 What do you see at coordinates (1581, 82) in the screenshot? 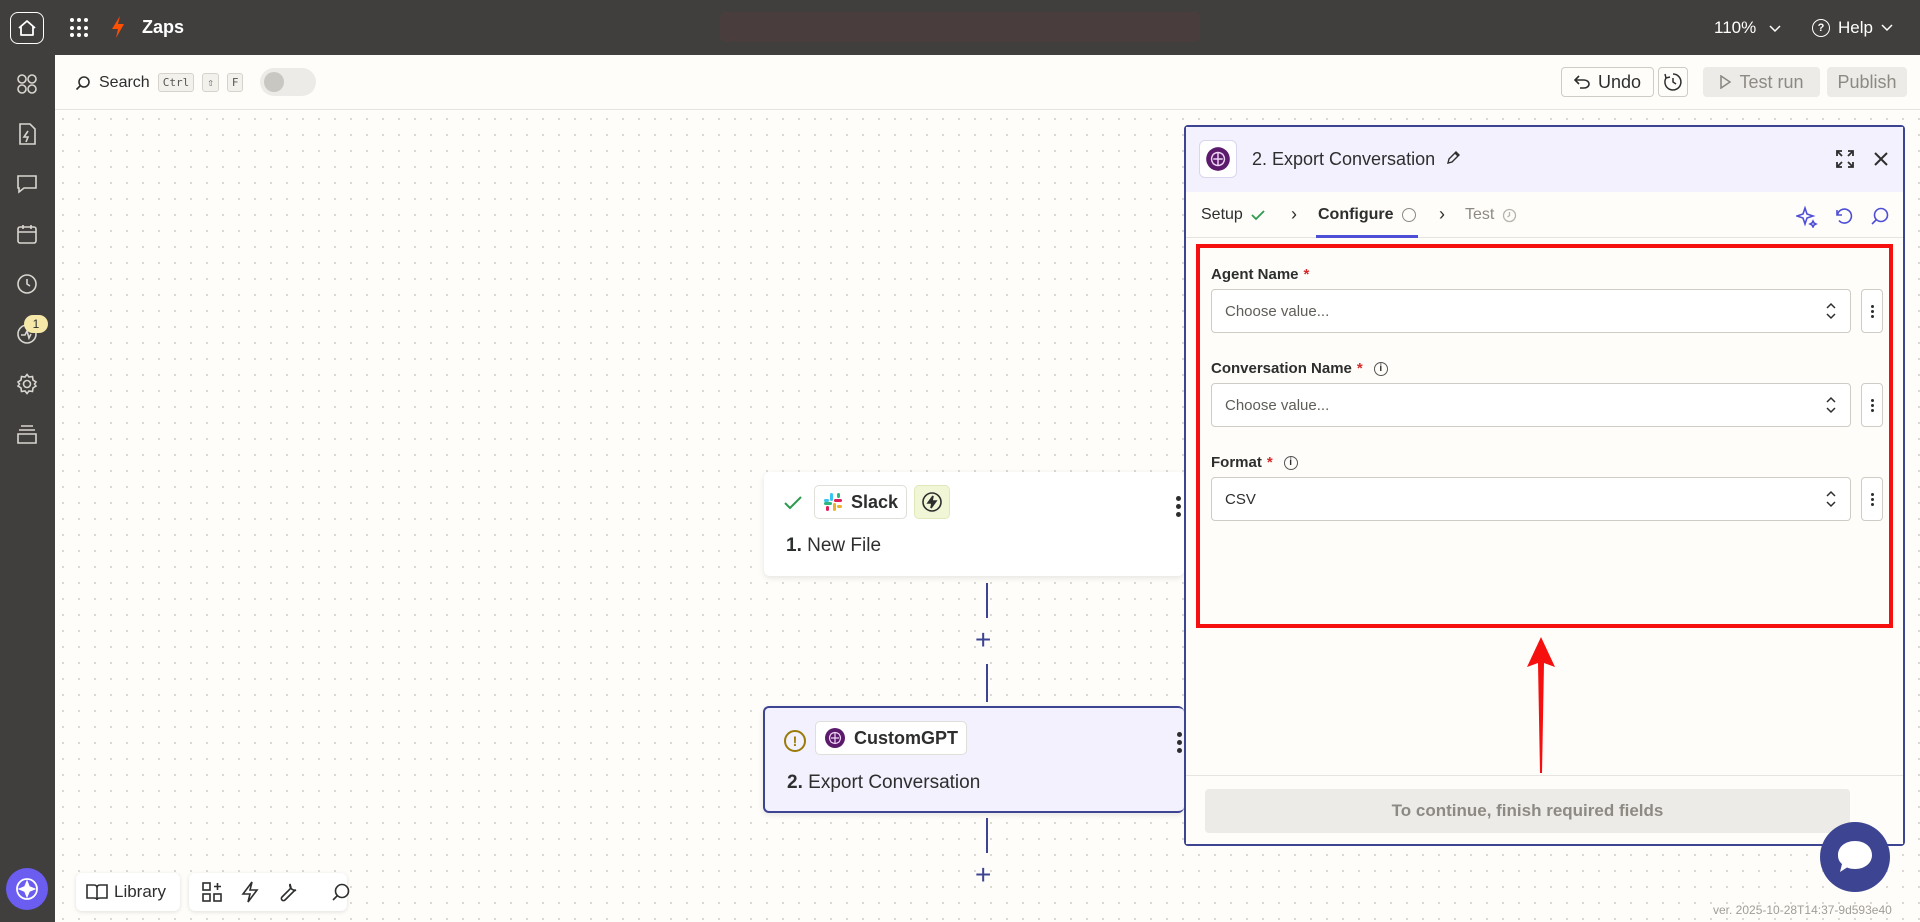
I see `undo-icon` at bounding box center [1581, 82].